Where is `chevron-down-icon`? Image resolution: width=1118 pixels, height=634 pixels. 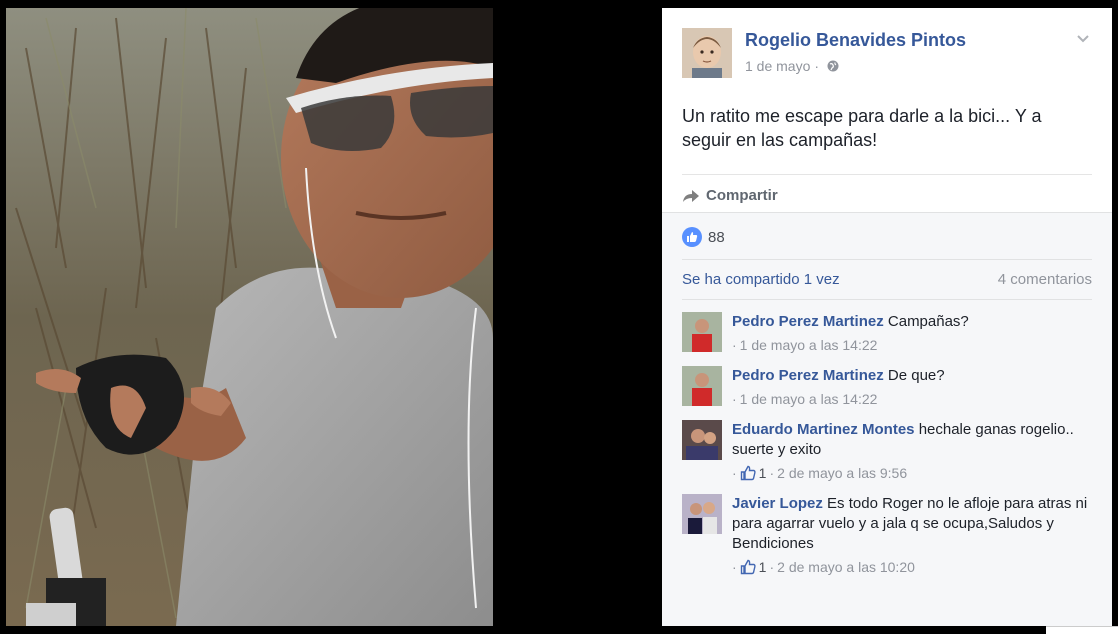 chevron-down-icon is located at coordinates (1083, 39).